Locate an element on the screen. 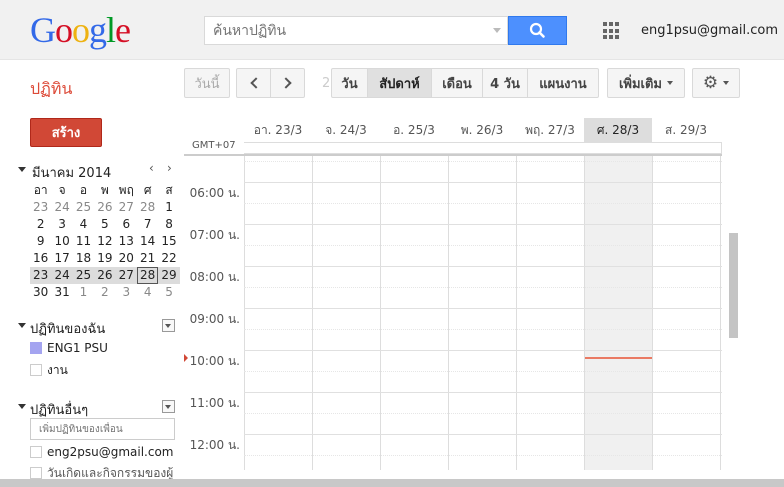 The image size is (784, 487). view-week-button: สัปดาห์ is located at coordinates (399, 83).